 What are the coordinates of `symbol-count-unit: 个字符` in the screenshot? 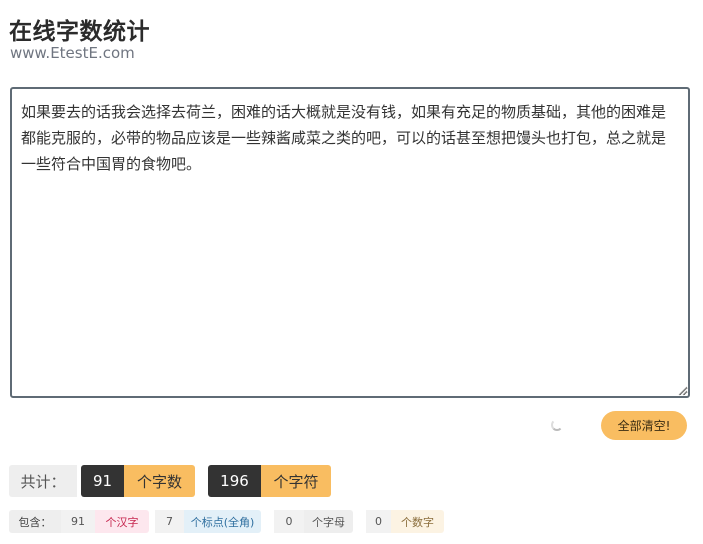 It's located at (296, 481).